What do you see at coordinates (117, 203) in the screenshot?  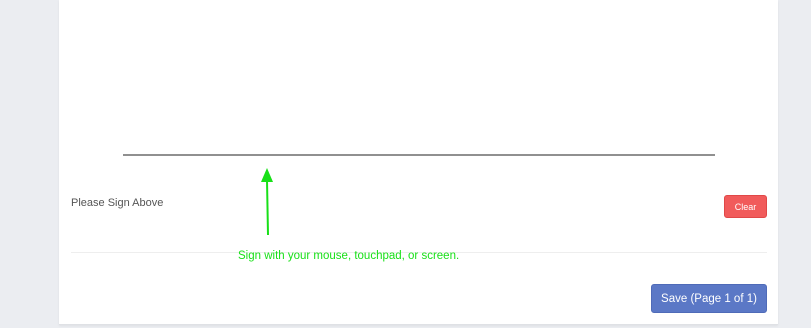 I see `sign-above-label: Please Sign Above` at bounding box center [117, 203].